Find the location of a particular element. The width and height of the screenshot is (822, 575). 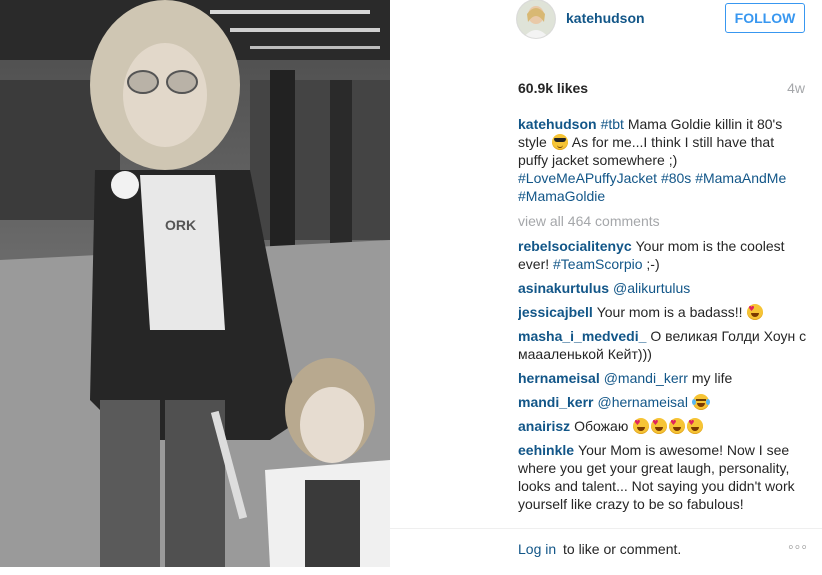

login-link: Log in is located at coordinates (537, 549).